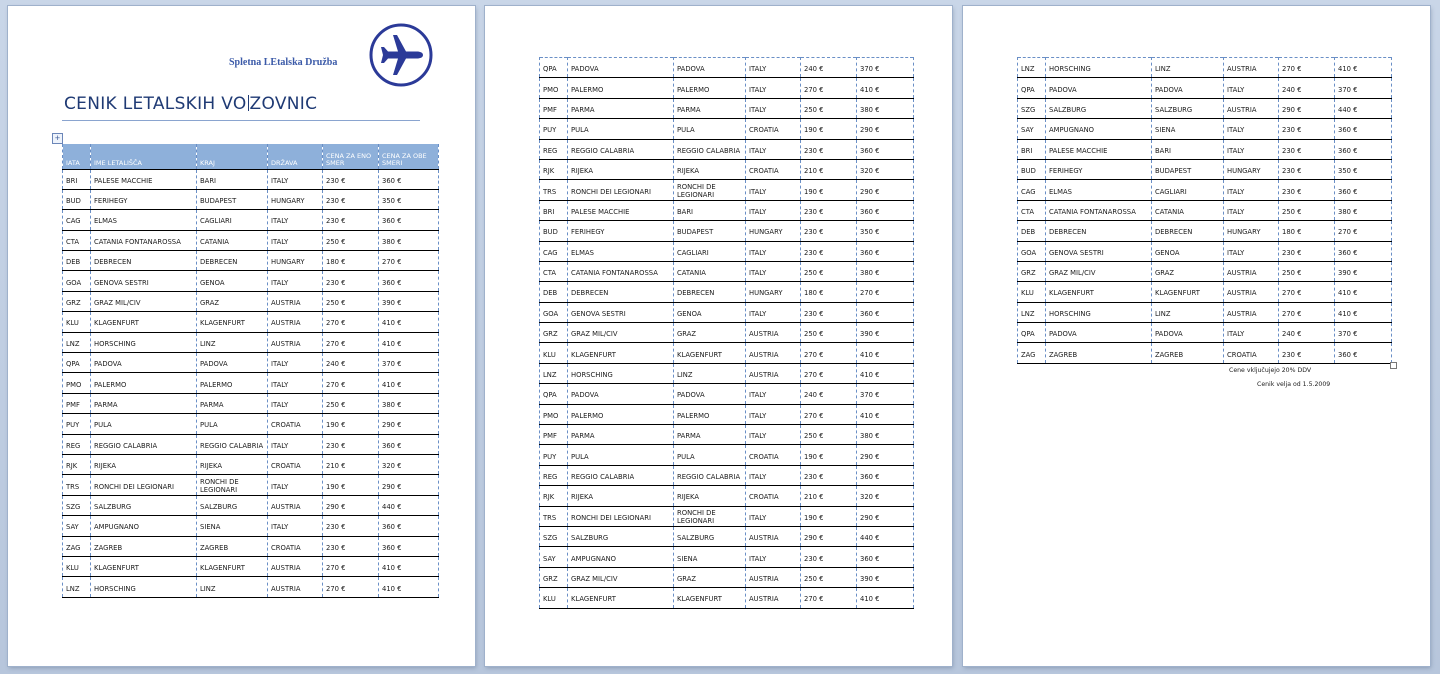 Image resolution: width=1440 pixels, height=674 pixels. Describe the element at coordinates (76, 444) in the screenshot. I see `cell-iata: REG` at that location.